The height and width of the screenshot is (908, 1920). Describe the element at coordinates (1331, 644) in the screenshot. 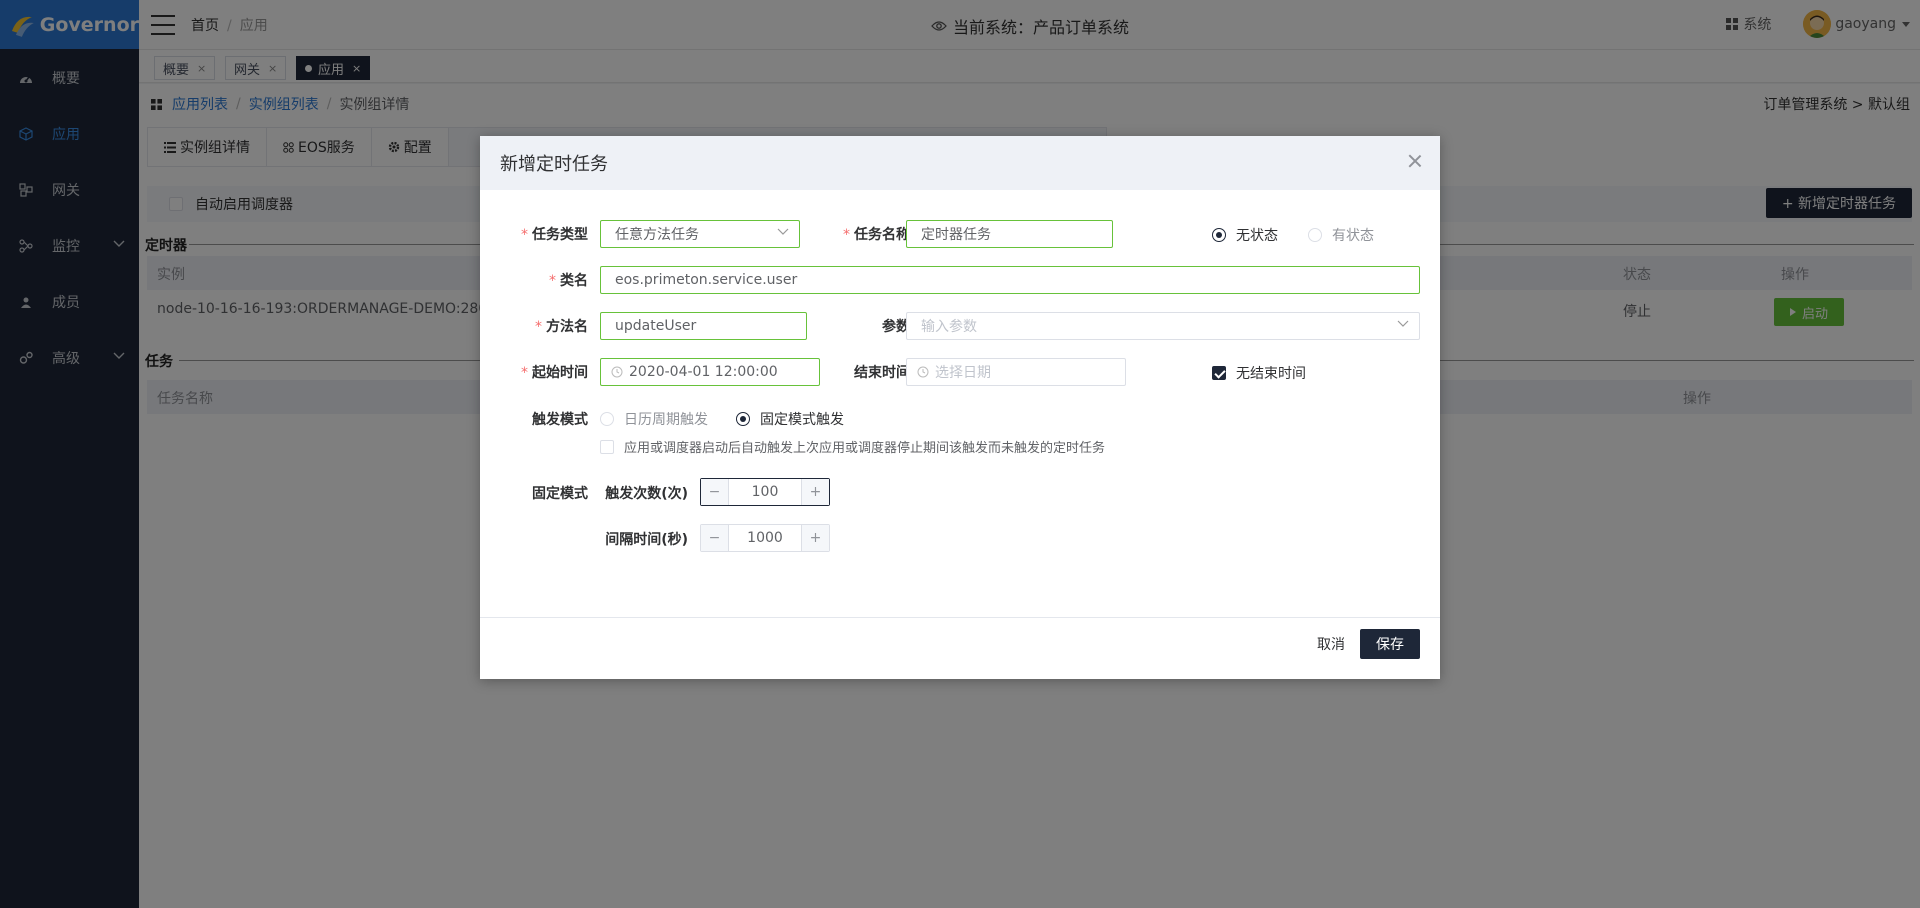

I see `cancel-button: 取消` at that location.